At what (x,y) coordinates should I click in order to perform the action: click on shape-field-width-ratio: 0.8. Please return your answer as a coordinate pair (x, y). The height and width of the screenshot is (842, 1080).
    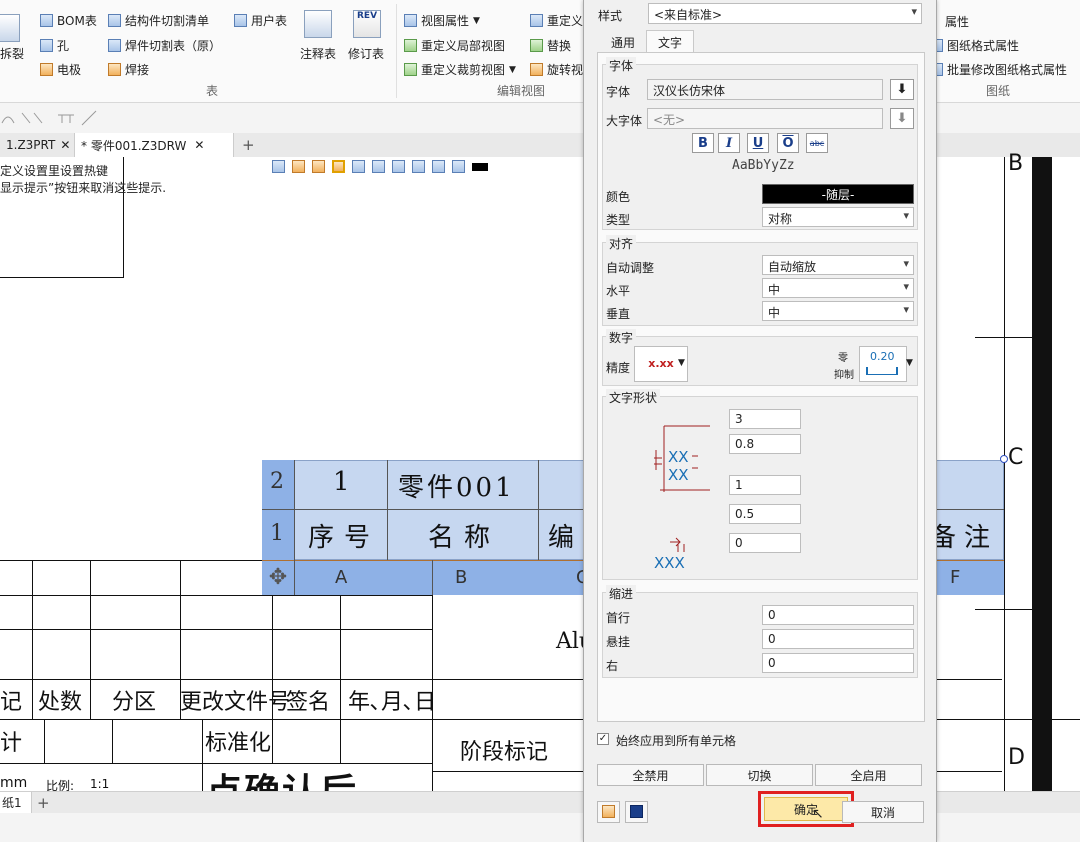
    Looking at the image, I should click on (765, 444).